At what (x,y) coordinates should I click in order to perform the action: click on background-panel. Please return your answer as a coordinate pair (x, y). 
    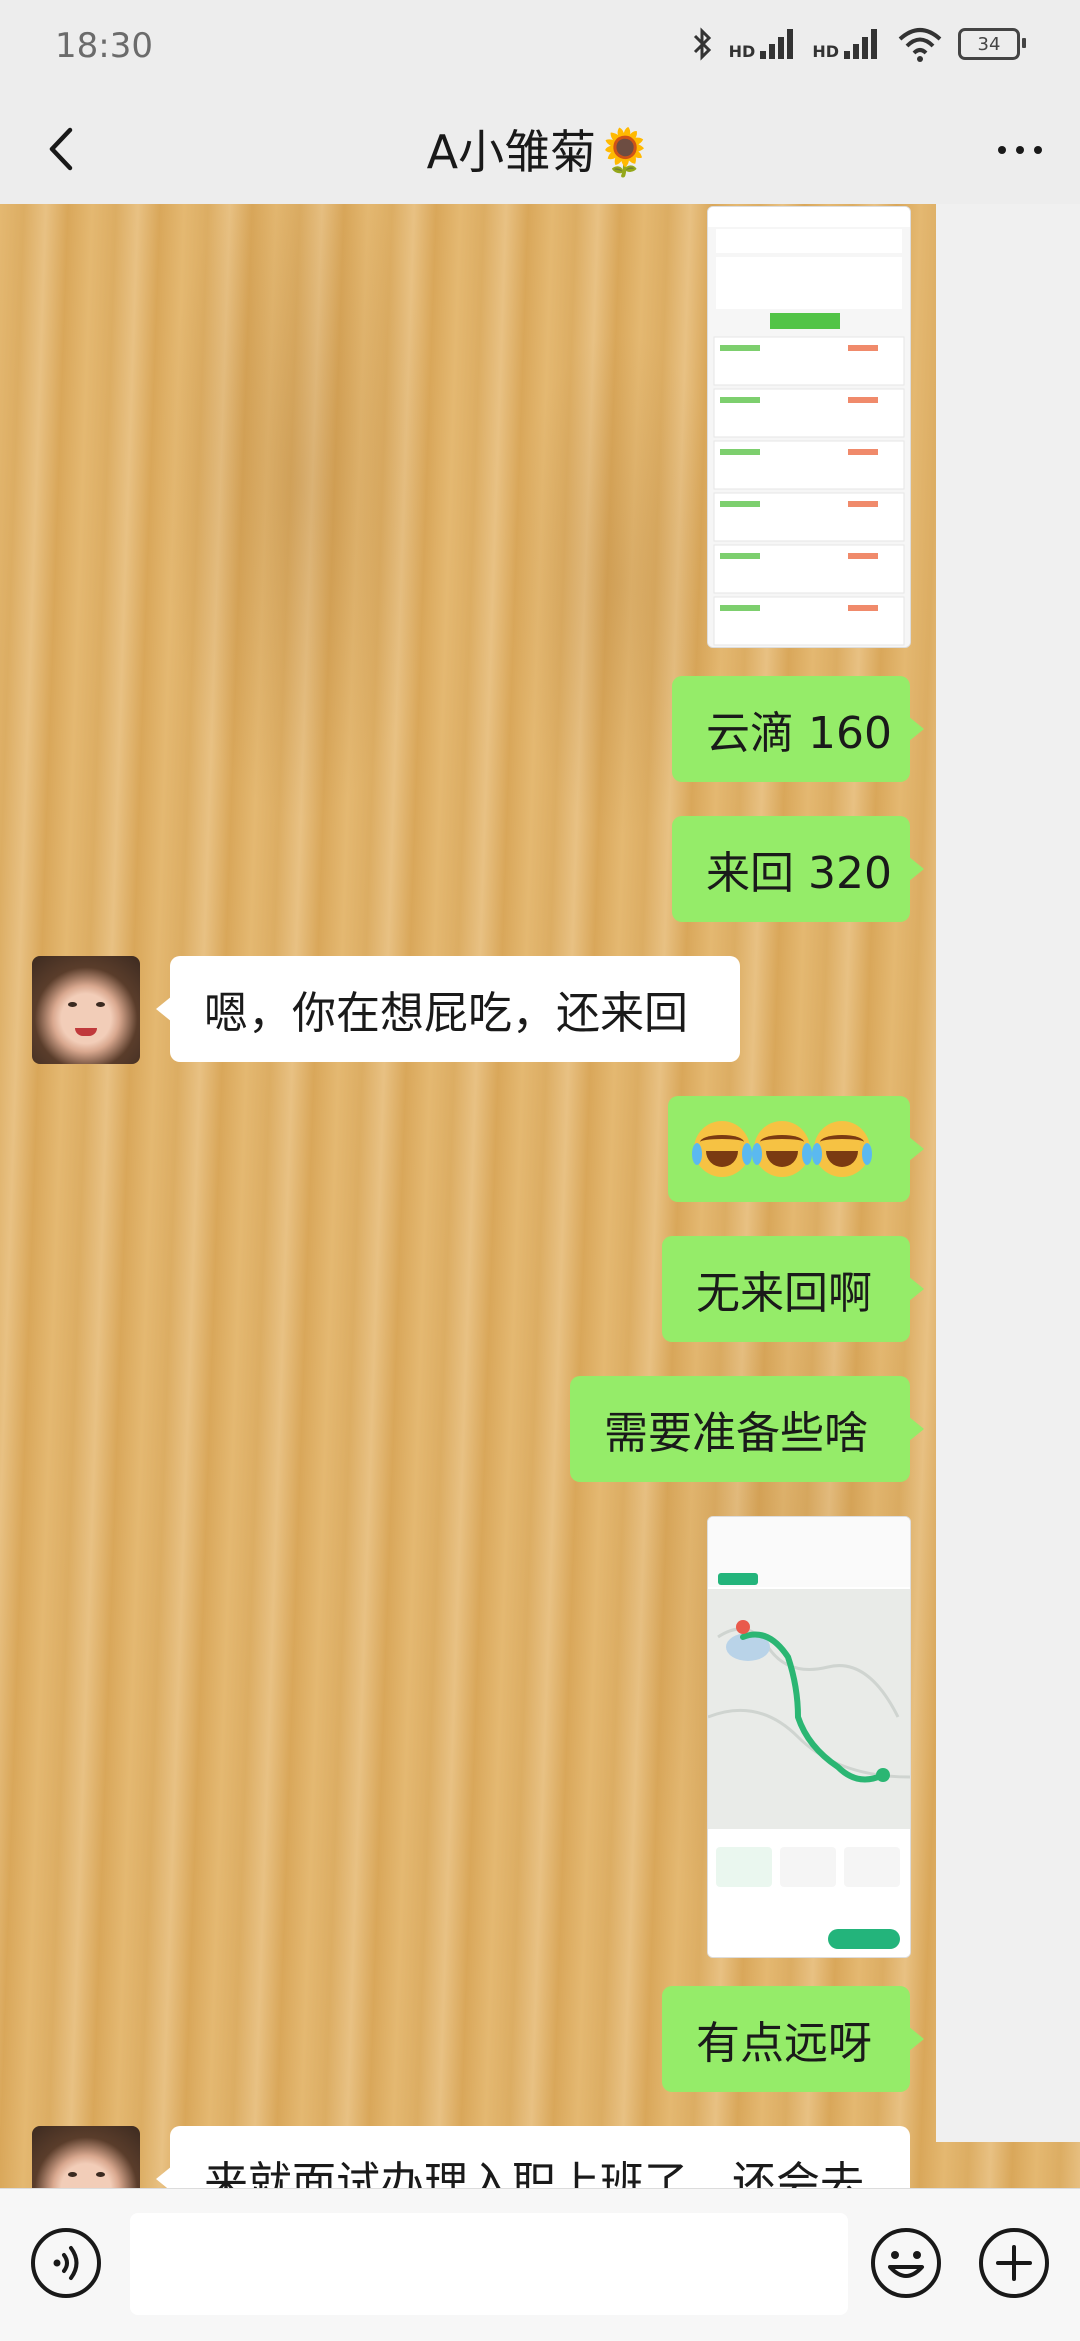
    Looking at the image, I should click on (1008, 1173).